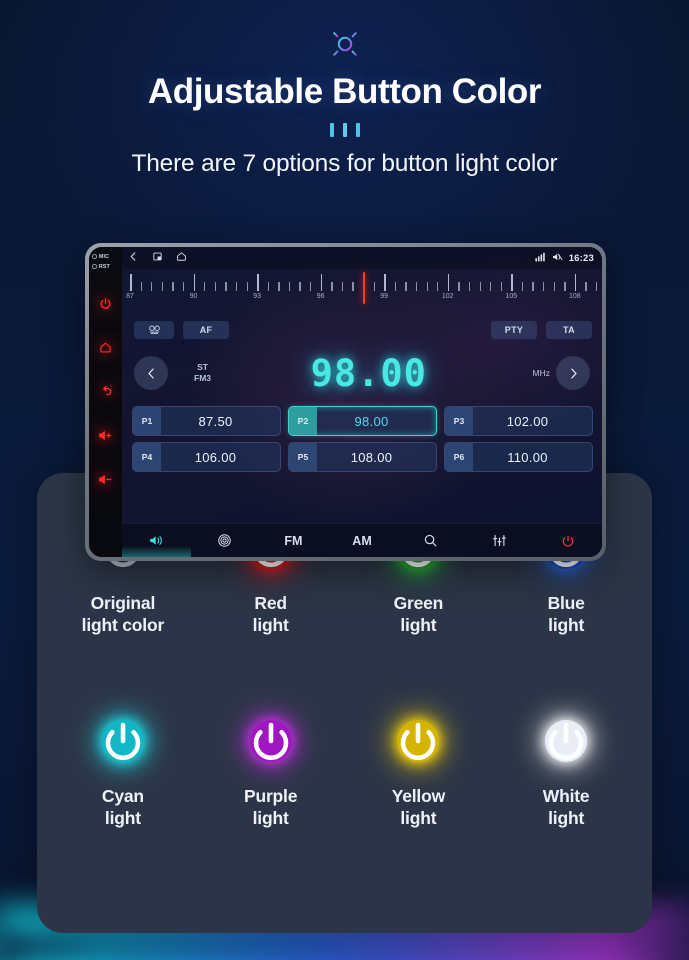  I want to click on light-color-option: White light, so click(566, 806).